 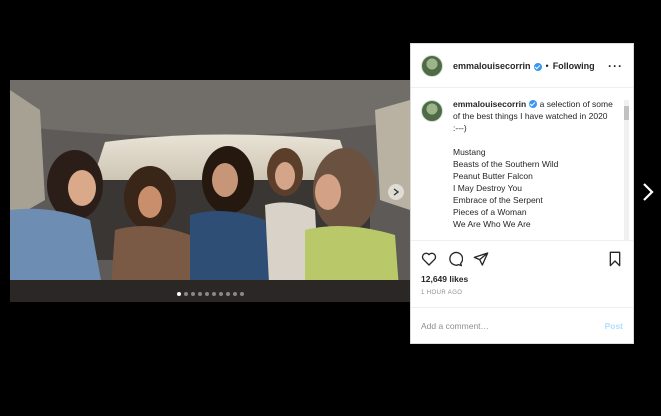 What do you see at coordinates (522, 290) in the screenshot?
I see `post-timestamp: 1 HOUR AGO` at bounding box center [522, 290].